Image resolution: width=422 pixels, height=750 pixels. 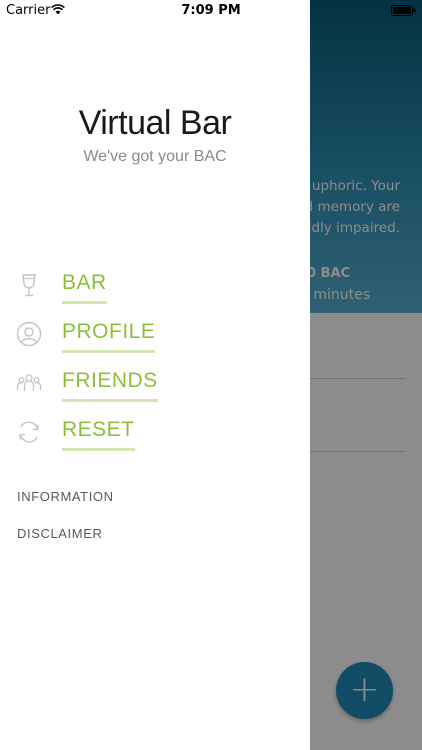 What do you see at coordinates (155, 435) in the screenshot?
I see `menu-item-reset: RESET` at bounding box center [155, 435].